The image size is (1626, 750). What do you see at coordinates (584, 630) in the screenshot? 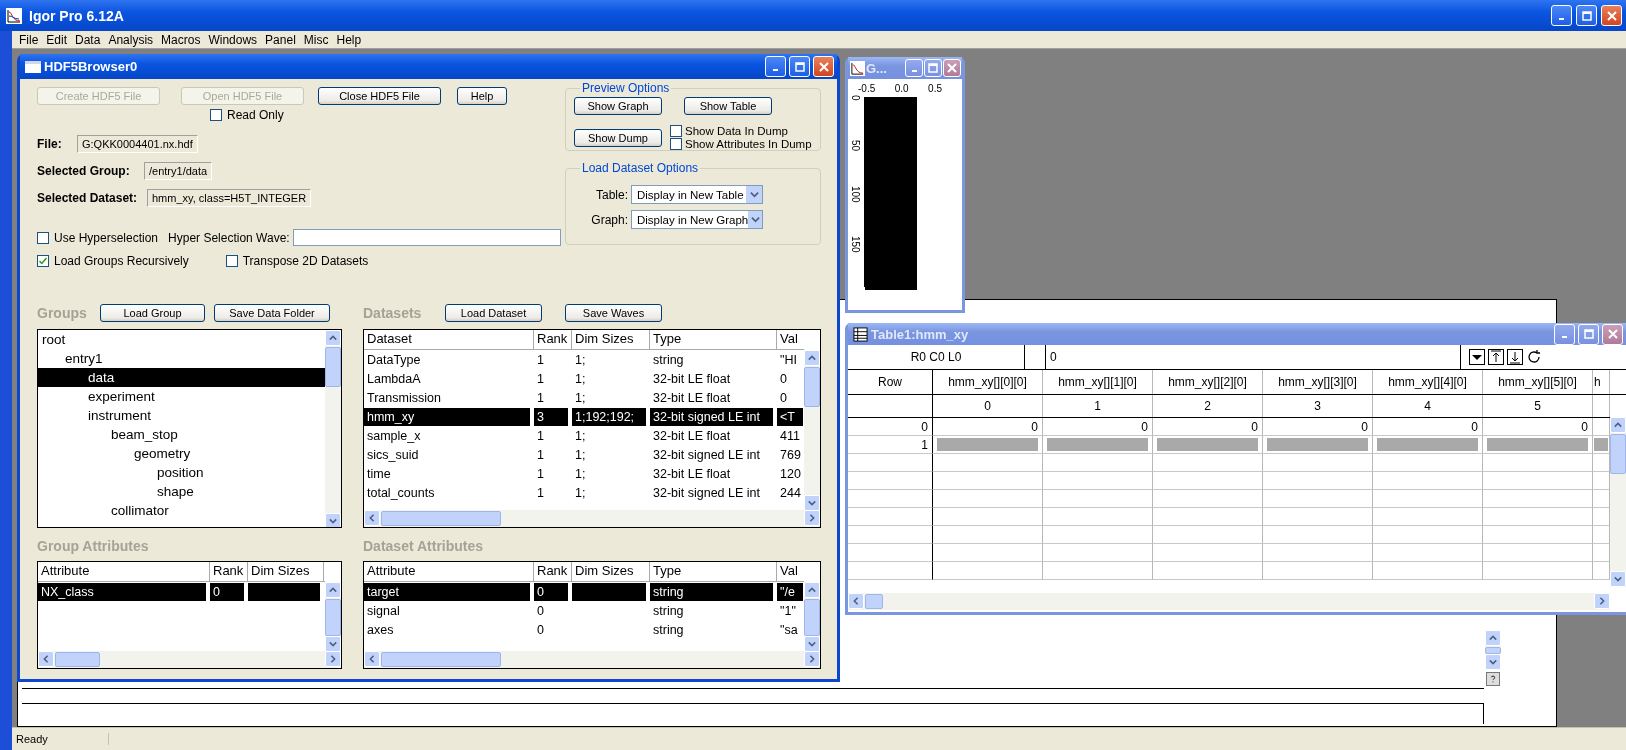
I see `list-row: axes 0 string "sa` at bounding box center [584, 630].